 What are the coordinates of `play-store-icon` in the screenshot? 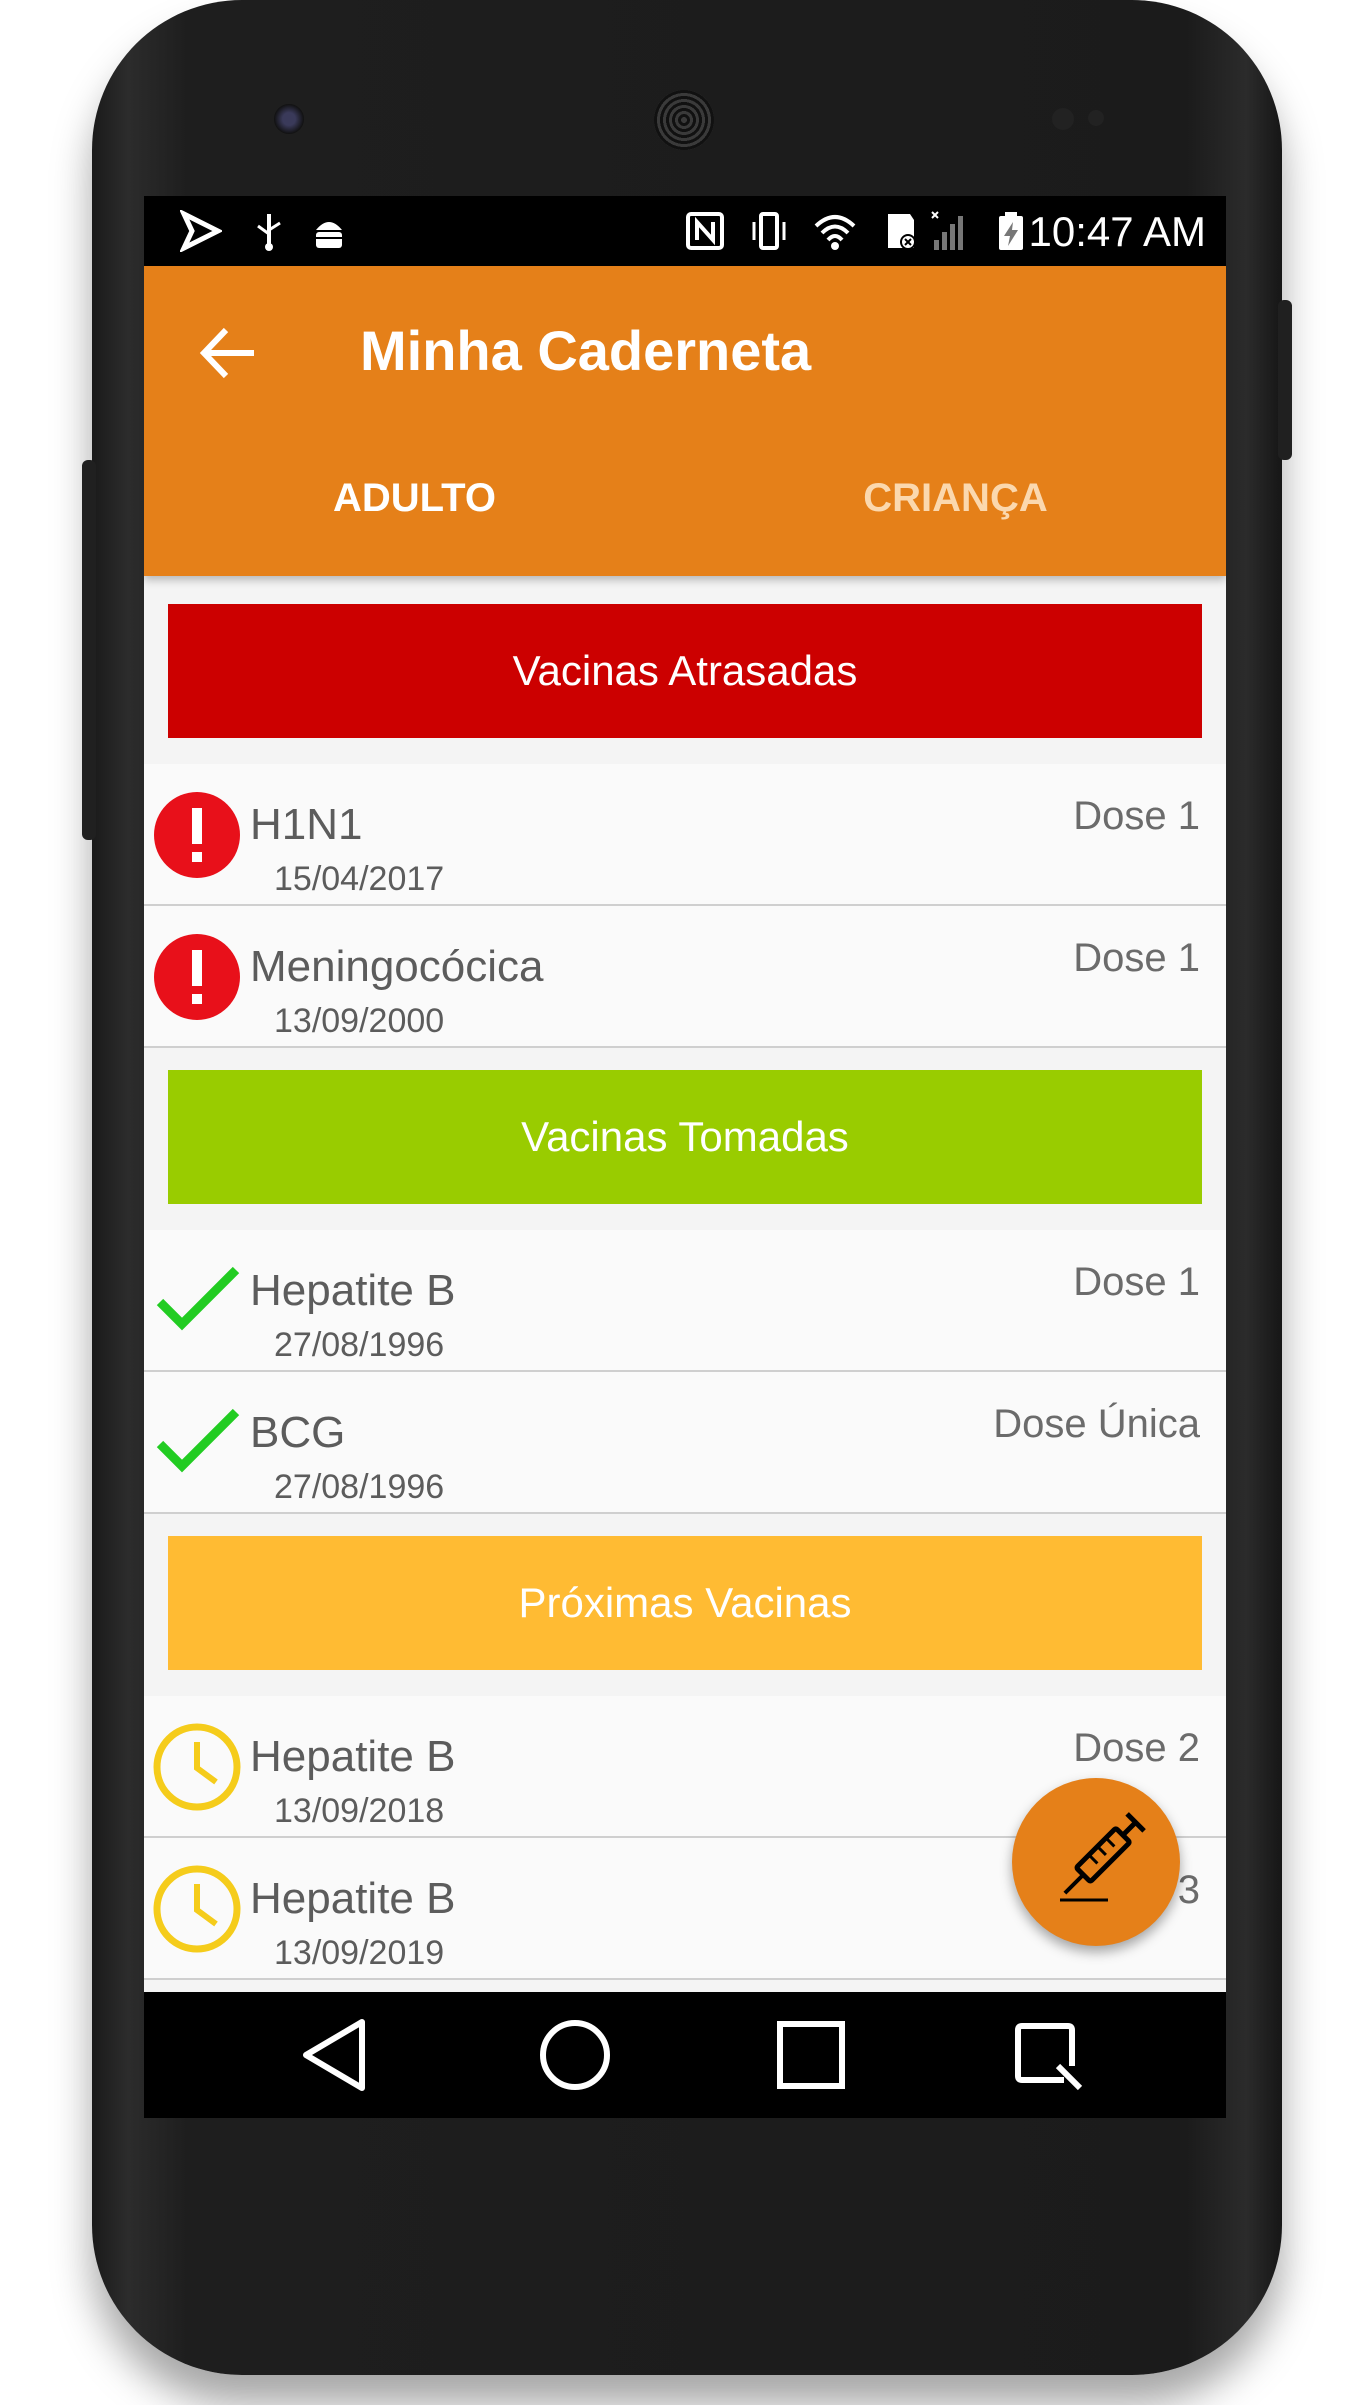 It's located at (201, 231).